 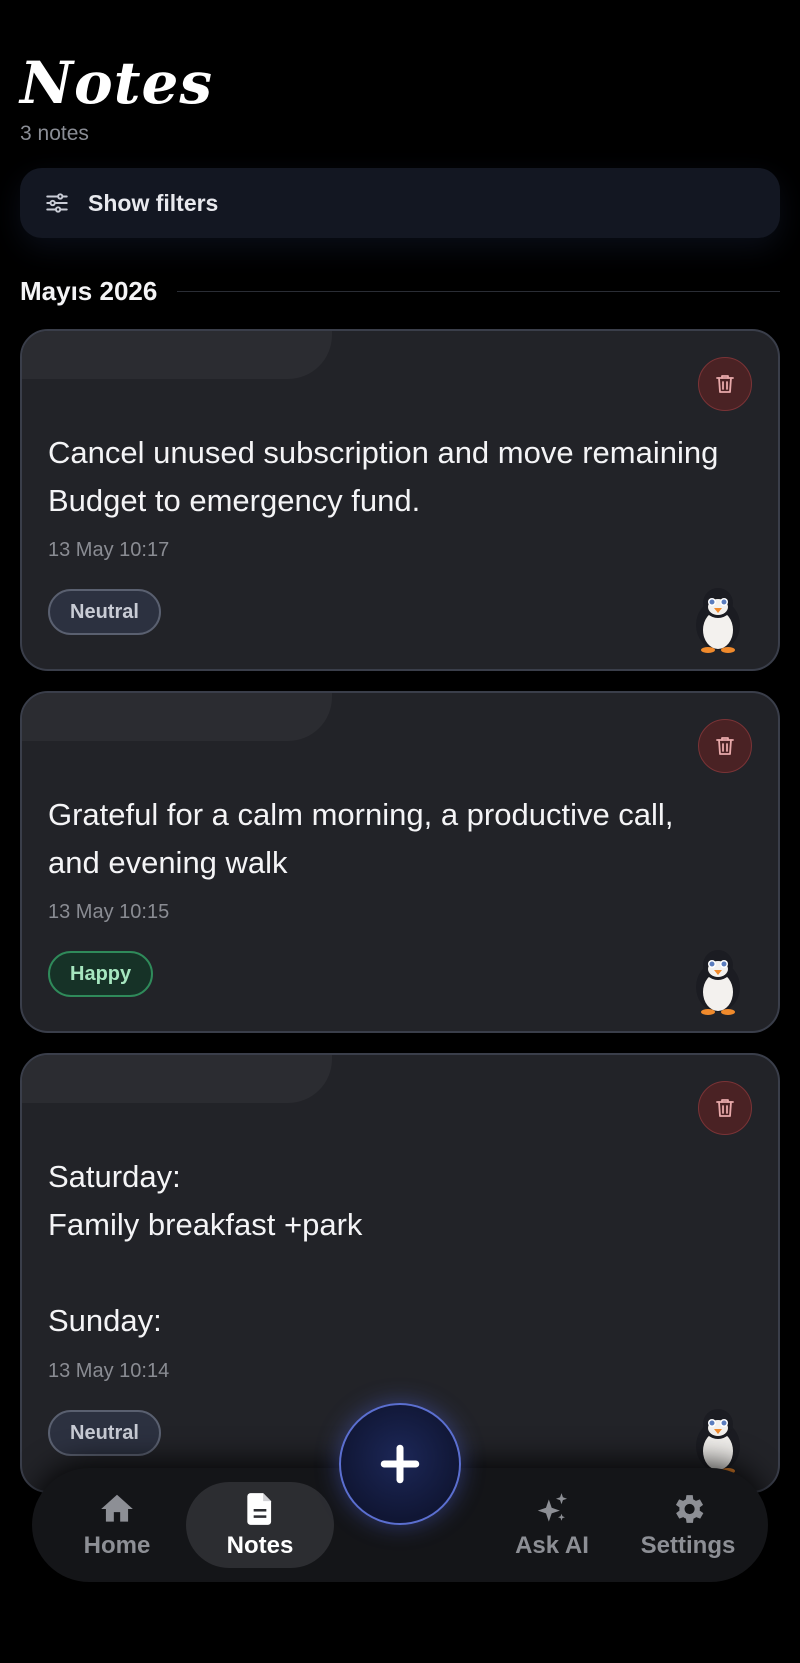 What do you see at coordinates (153, 202) in the screenshot?
I see `show-filters-label: Show filters` at bounding box center [153, 202].